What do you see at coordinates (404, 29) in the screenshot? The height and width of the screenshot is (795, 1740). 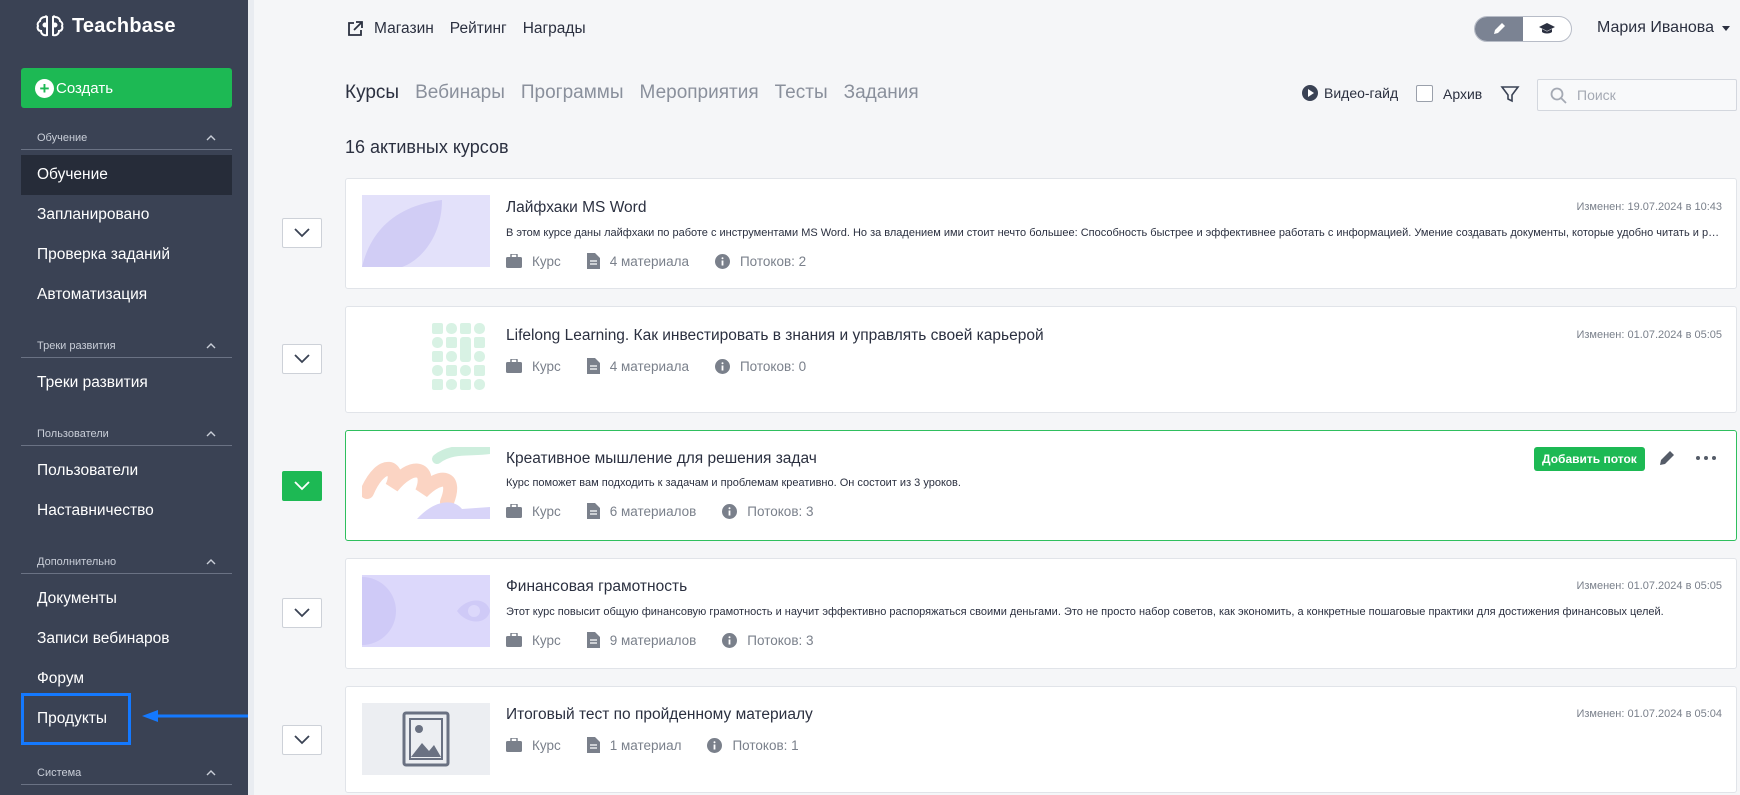 I see `topnav-link-shop: Магазин` at bounding box center [404, 29].